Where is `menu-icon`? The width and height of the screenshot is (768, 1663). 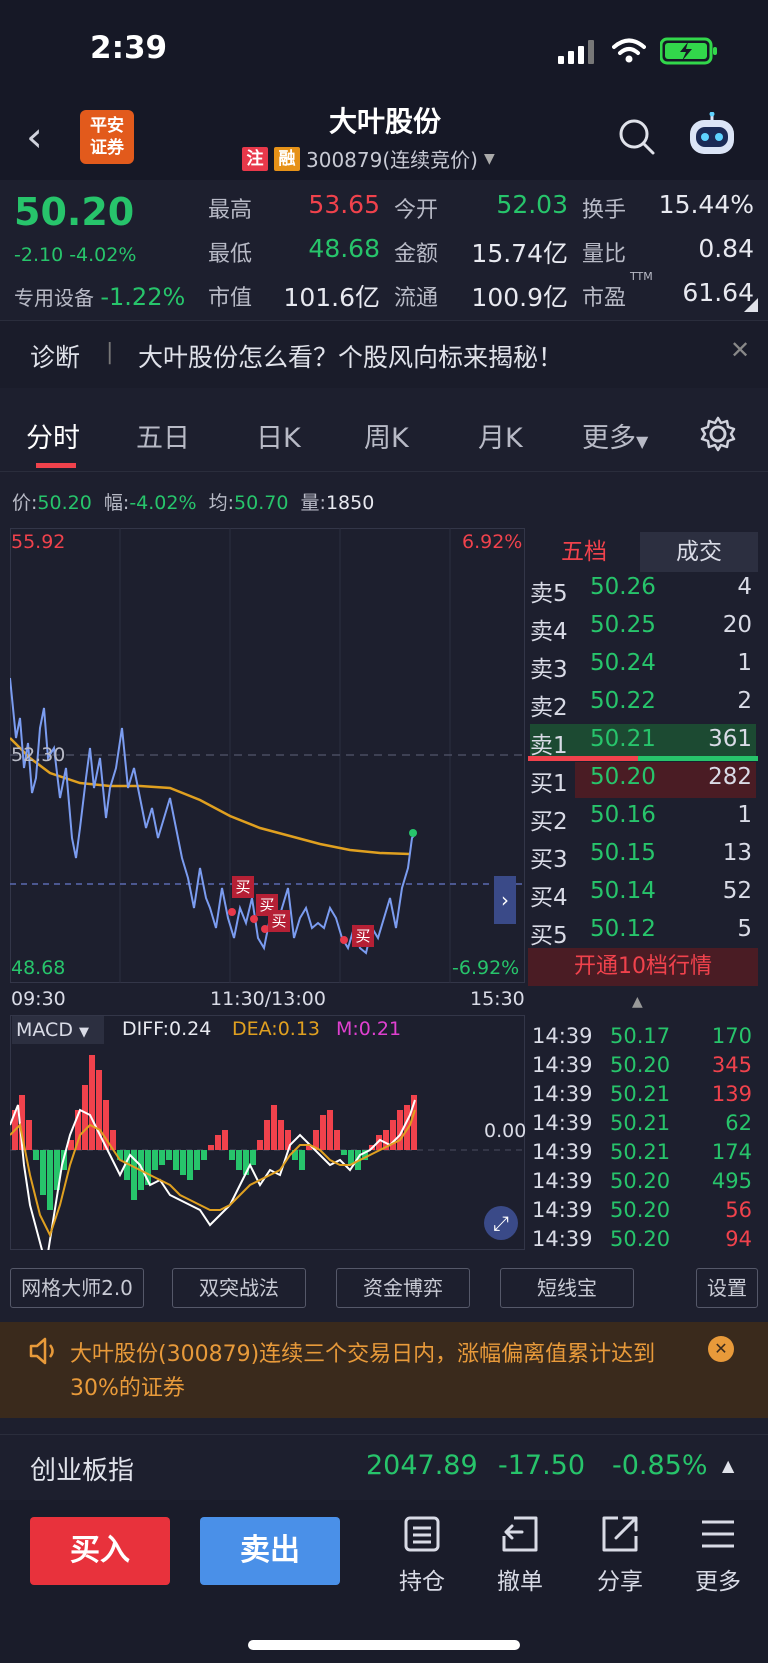
menu-icon is located at coordinates (718, 1534).